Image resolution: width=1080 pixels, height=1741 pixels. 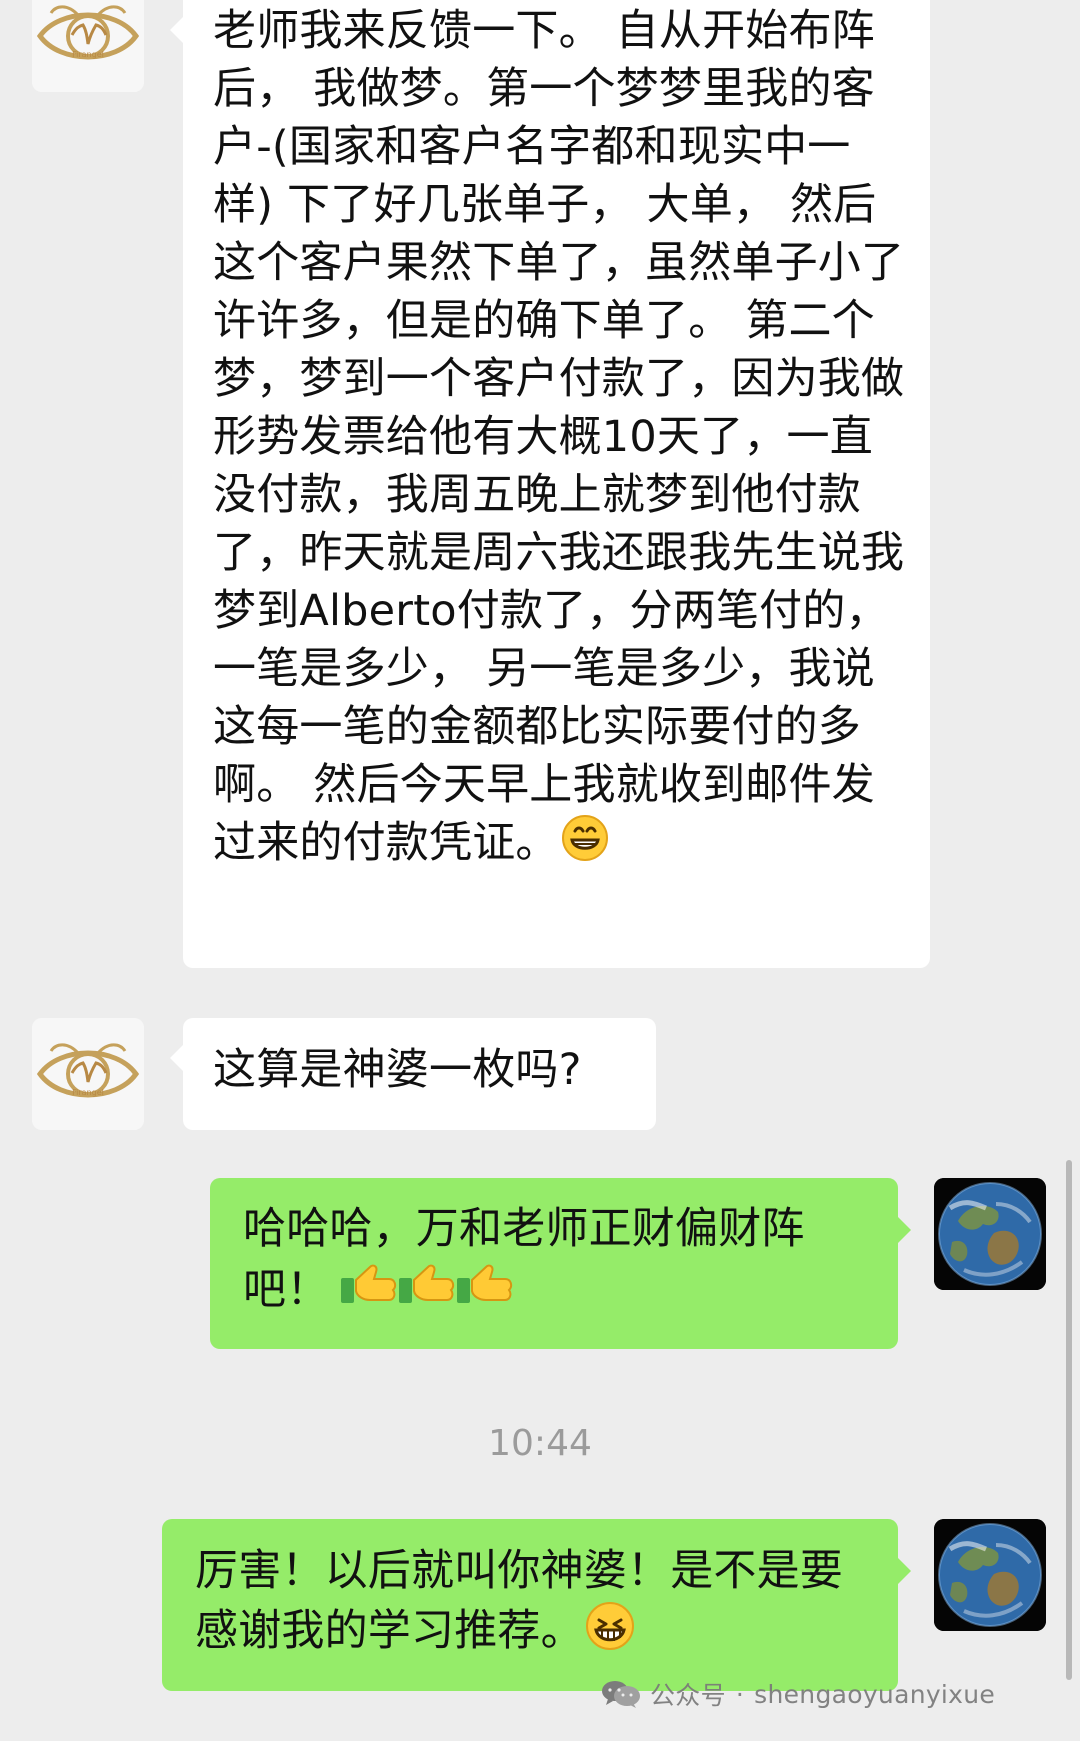 What do you see at coordinates (1069, 1420) in the screenshot?
I see `chat-scrollbar` at bounding box center [1069, 1420].